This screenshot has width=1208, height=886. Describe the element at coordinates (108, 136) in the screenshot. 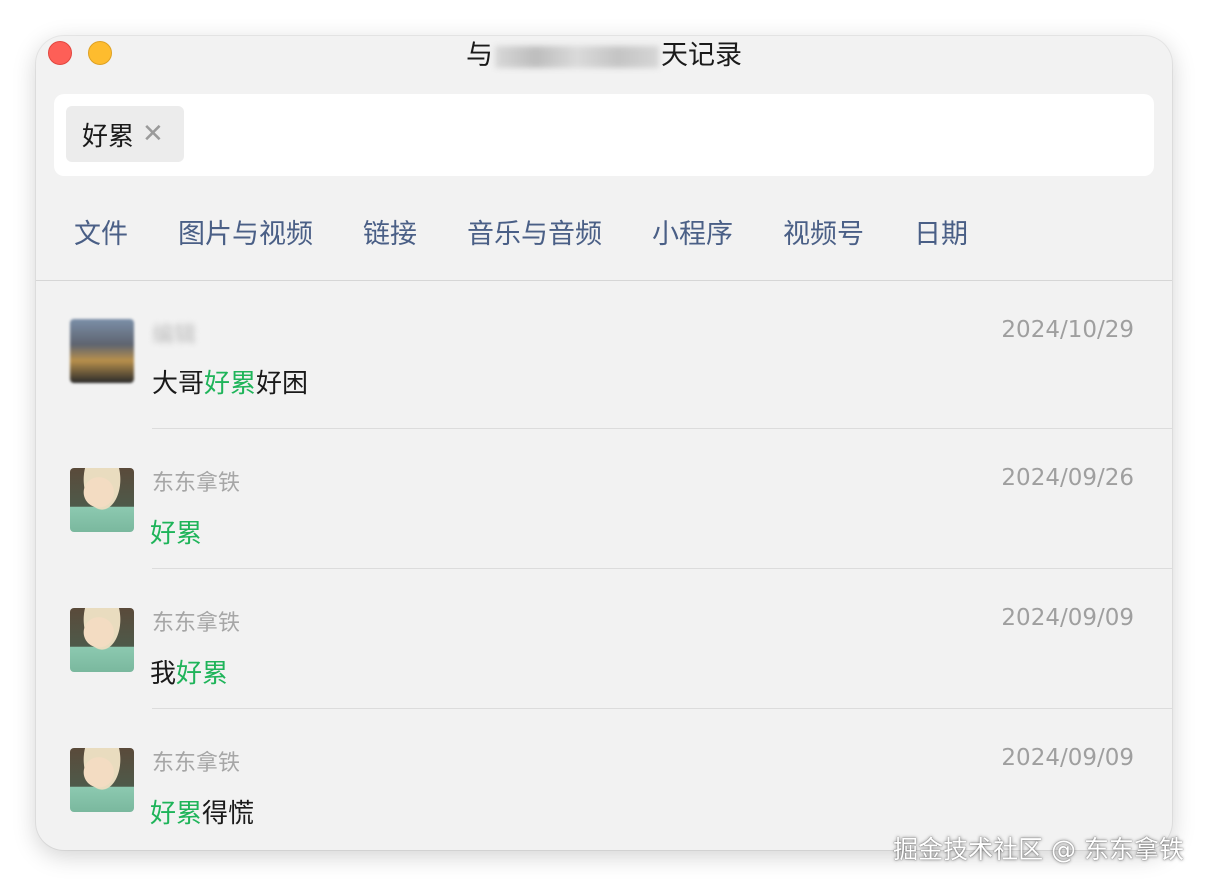

I see `search-keyword-label: 好累` at that location.